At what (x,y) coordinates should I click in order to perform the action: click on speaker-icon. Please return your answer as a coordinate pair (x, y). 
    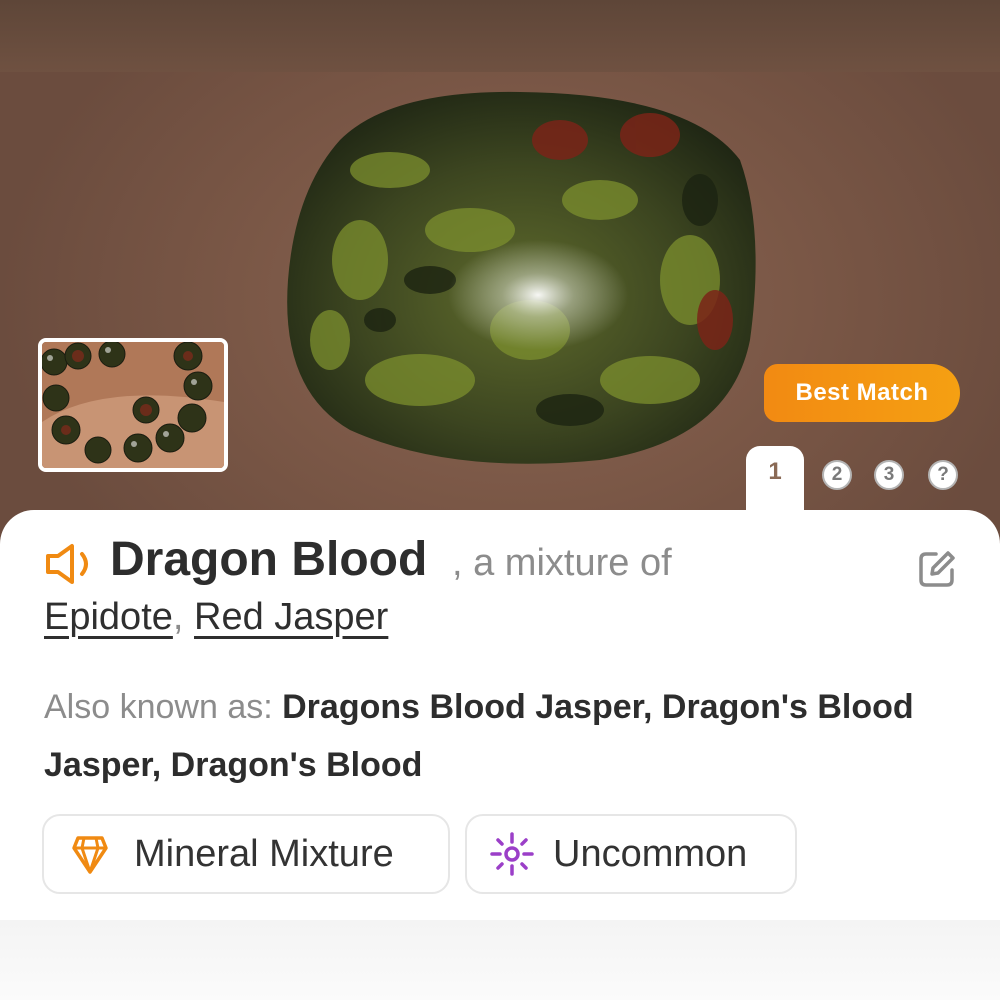
    Looking at the image, I should click on (72, 564).